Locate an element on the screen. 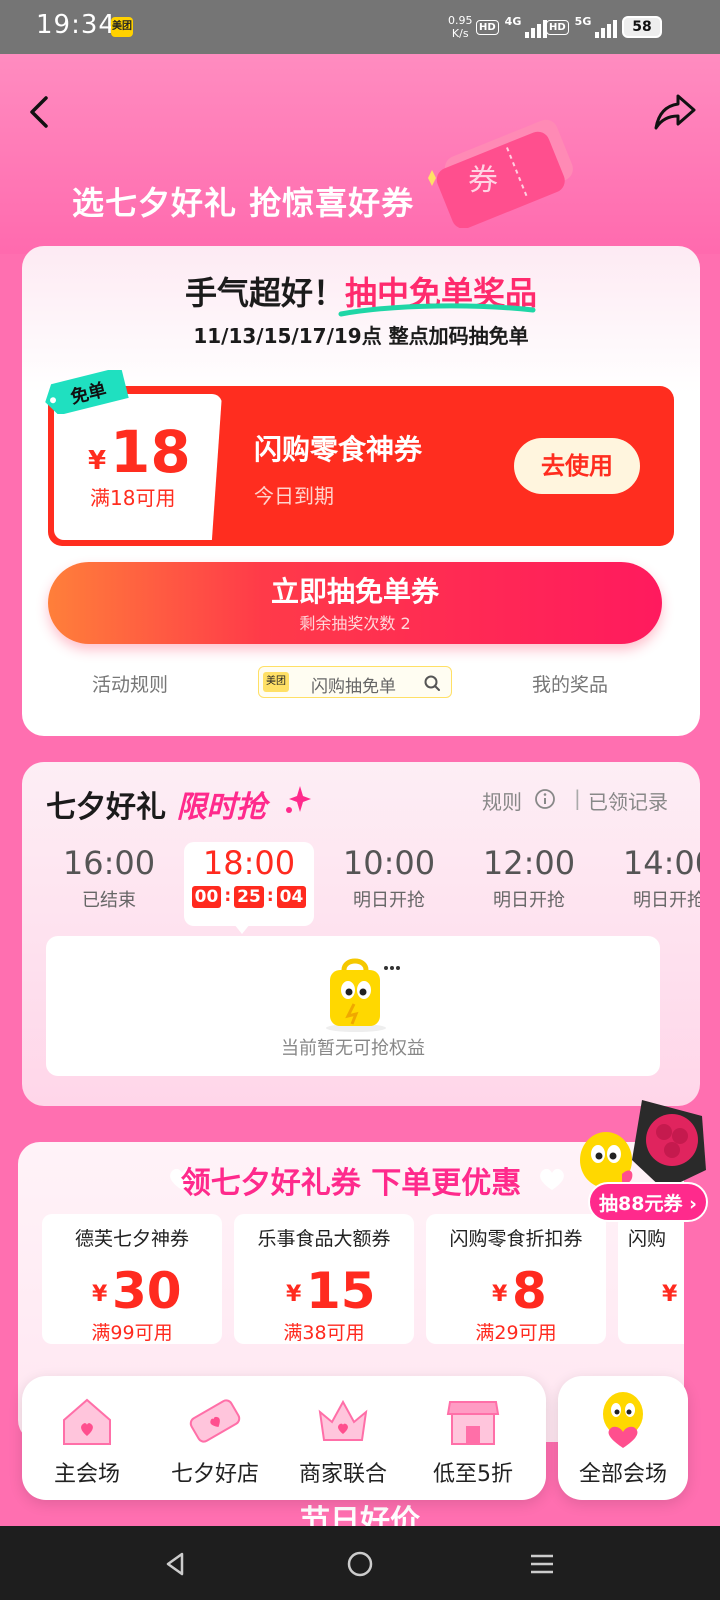 This screenshot has height=1600, width=720. rules-link: 规则 is located at coordinates (502, 800).